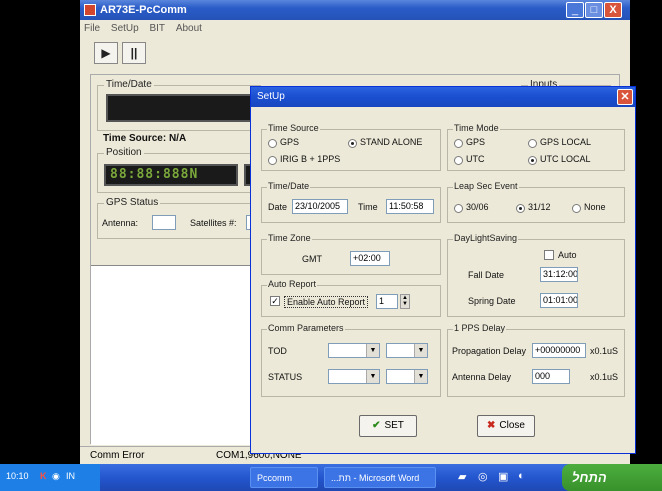 The width and height of the screenshot is (662, 491). I want to click on status-combo-2: ▼, so click(407, 376).